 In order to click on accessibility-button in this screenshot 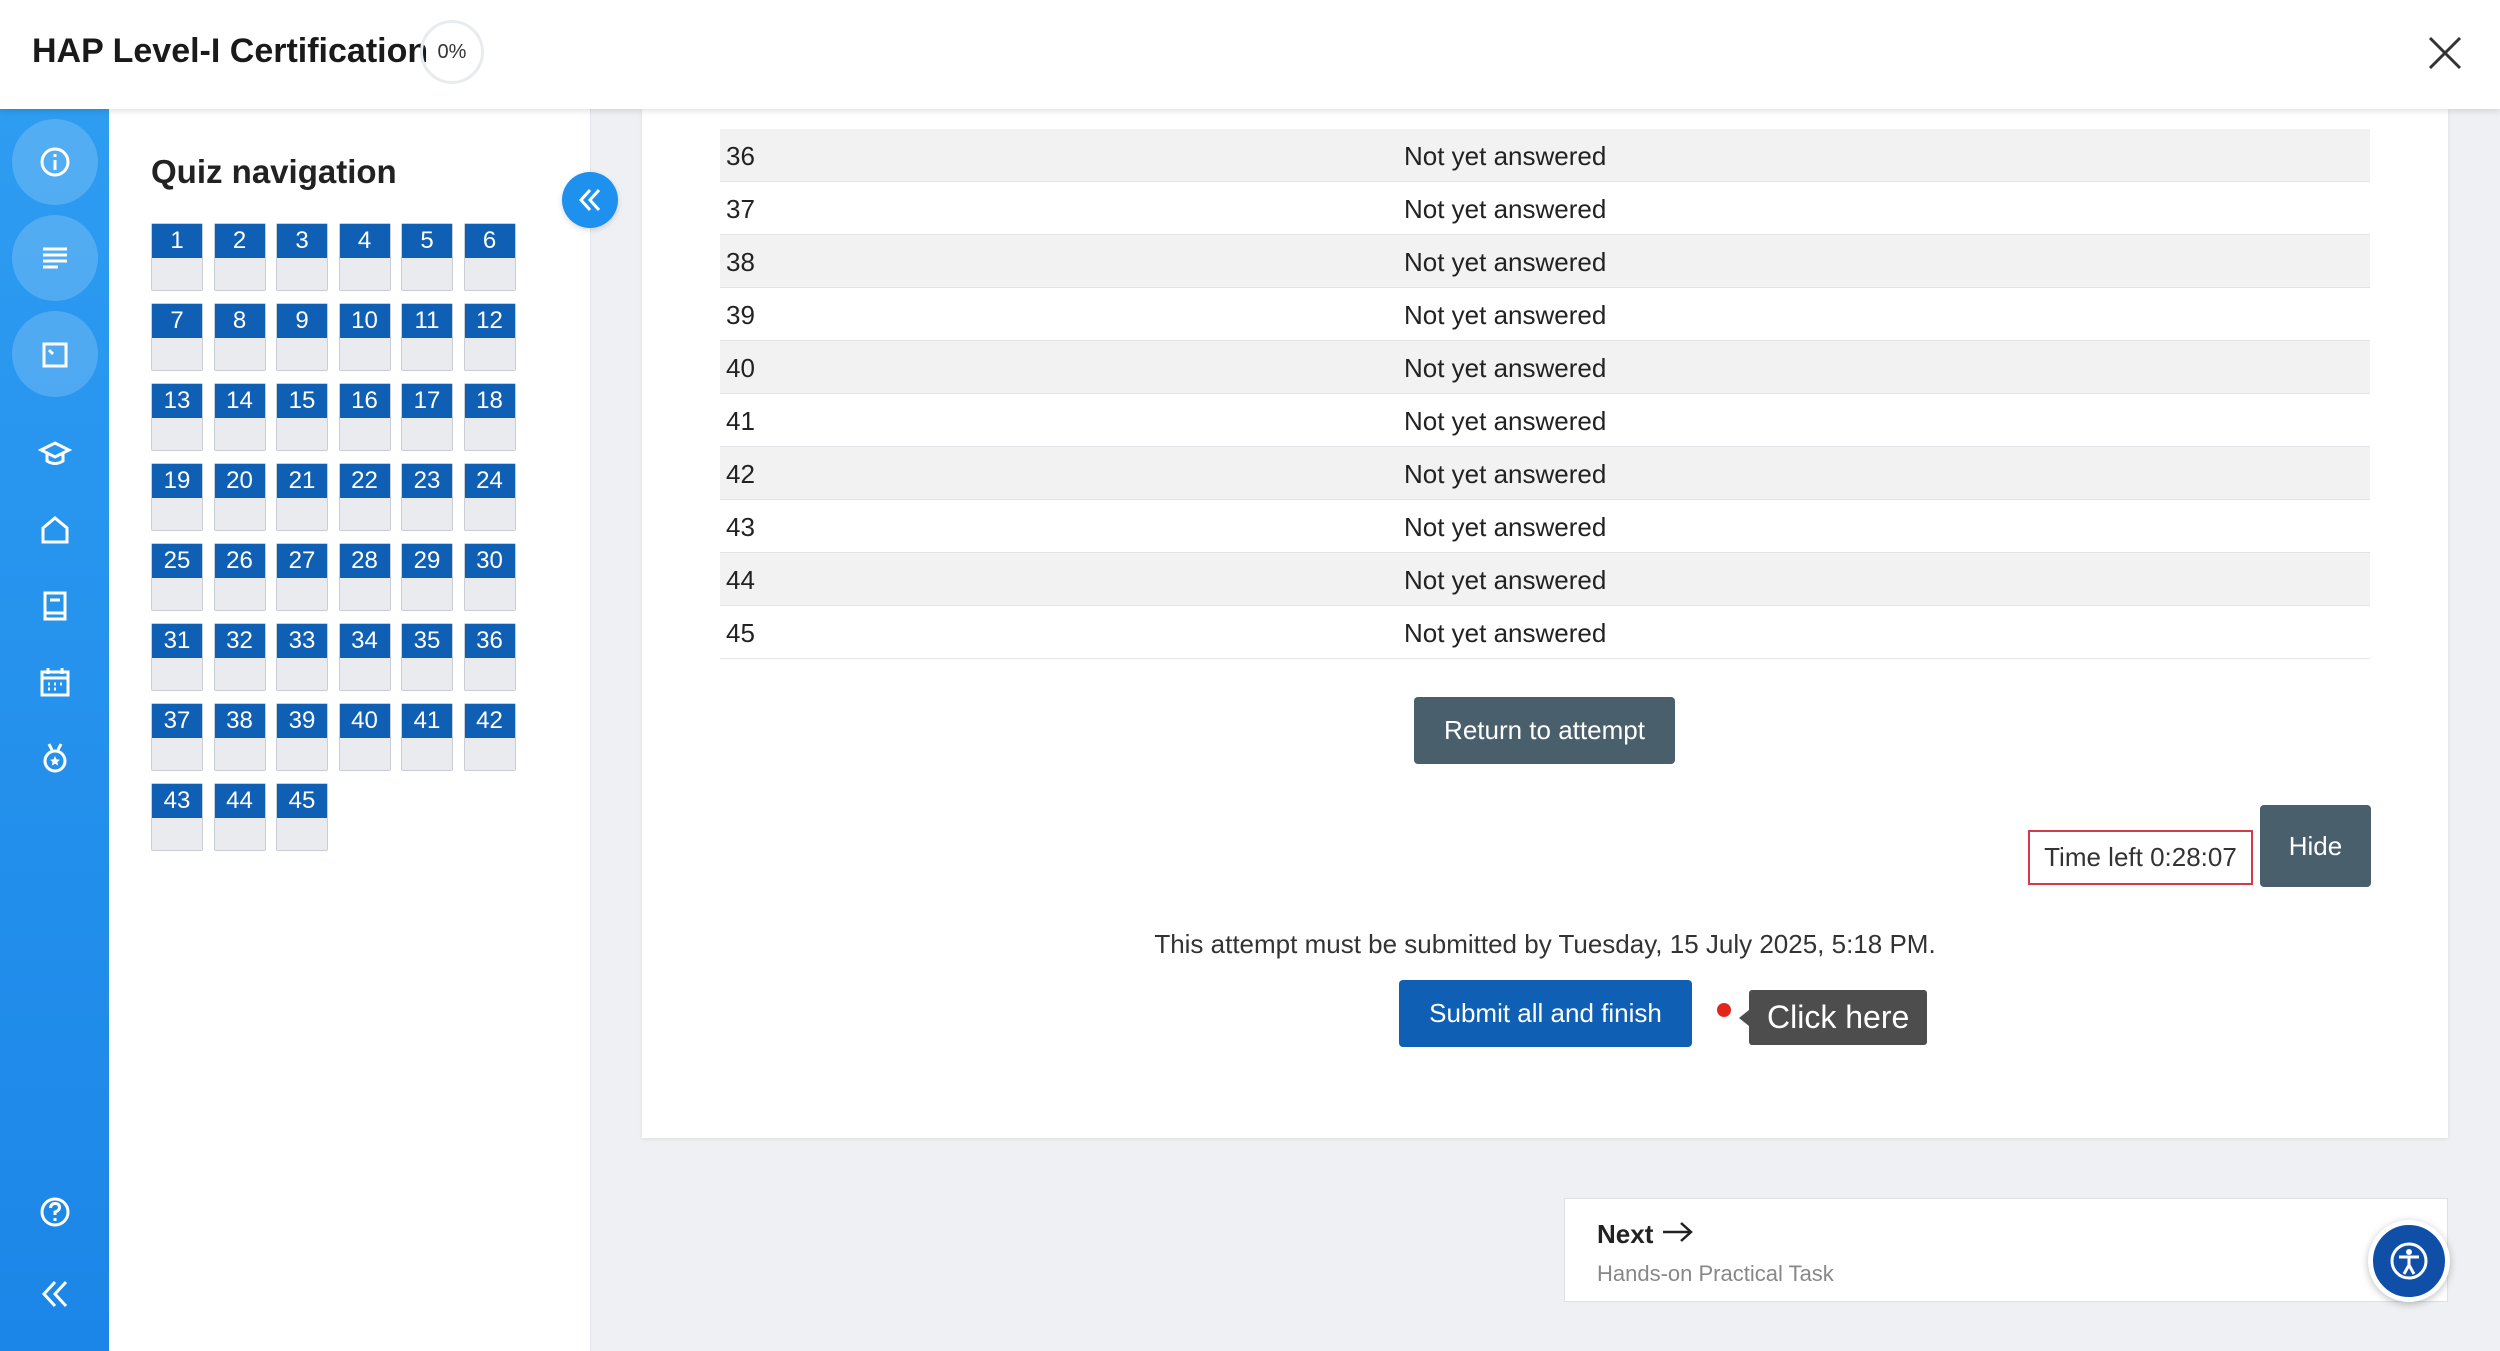, I will do `click(2409, 1261)`.